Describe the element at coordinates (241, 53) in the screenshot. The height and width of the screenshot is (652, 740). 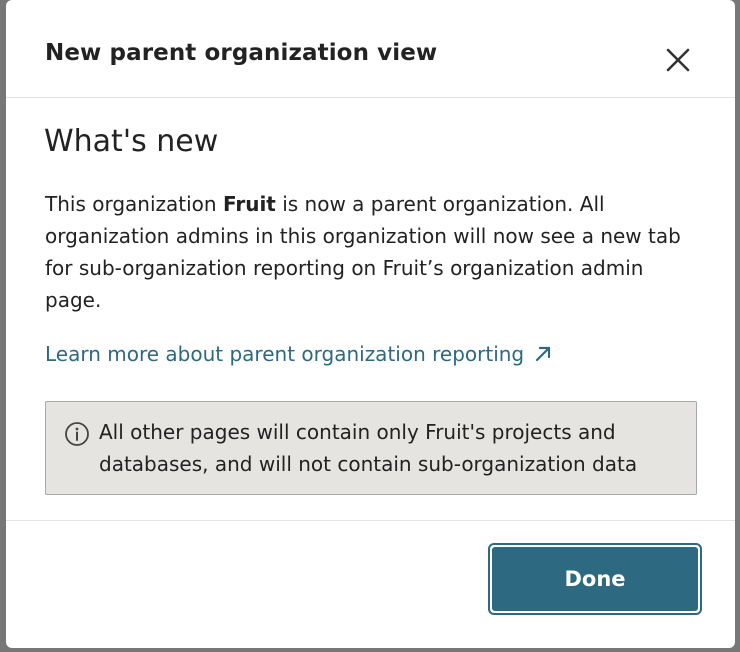
I see `dialog-title: New parent organization view` at that location.